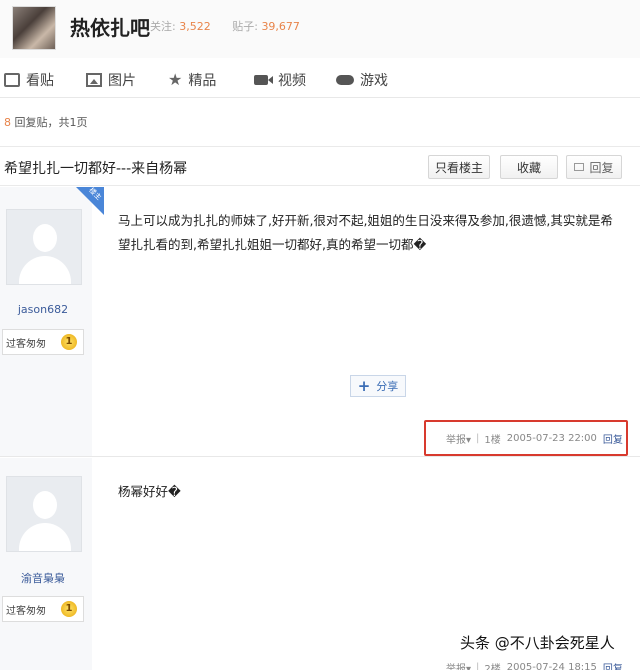  Describe the element at coordinates (43, 578) in the screenshot. I see `username: 渝音梟梟` at that location.